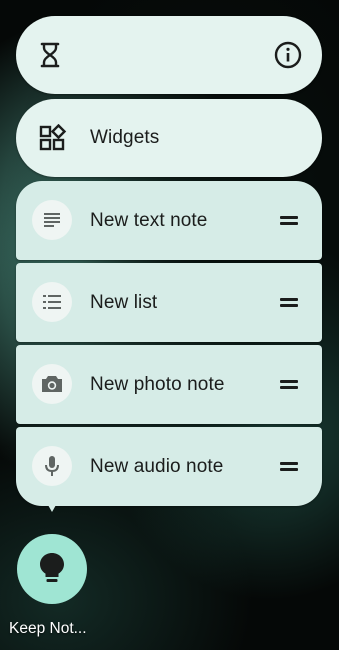 The width and height of the screenshot is (339, 650). Describe the element at coordinates (53, 138) in the screenshot. I see `widgets-icon` at that location.